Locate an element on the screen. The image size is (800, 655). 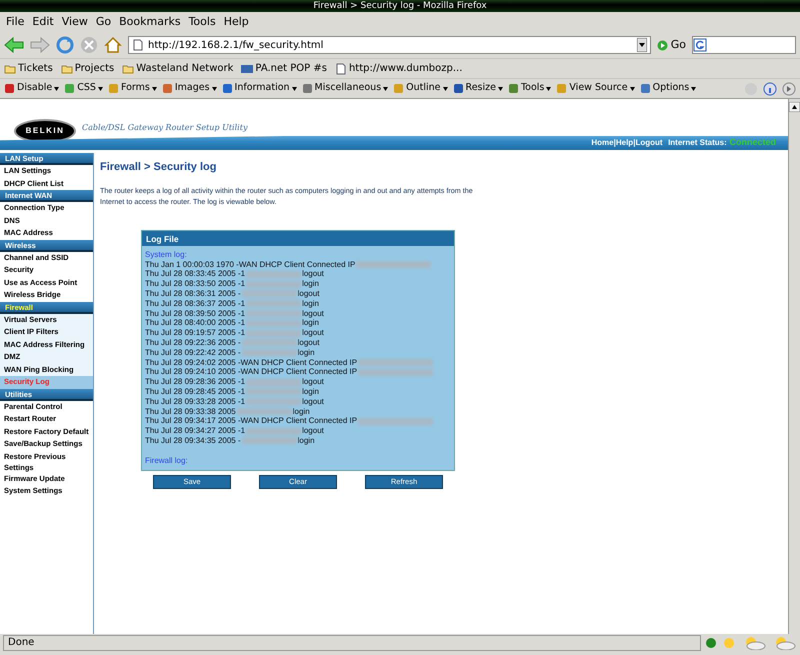
toolbar-menu: CSS is located at coordinates (83, 88).